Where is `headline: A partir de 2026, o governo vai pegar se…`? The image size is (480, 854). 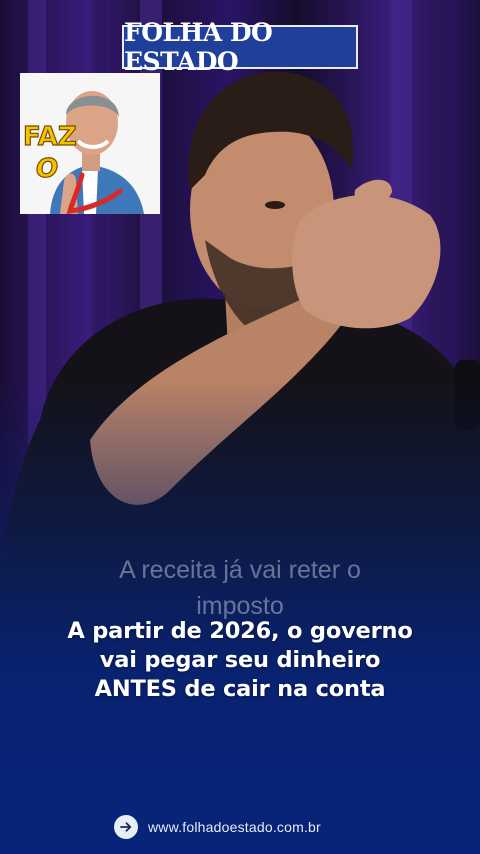 headline: A partir de 2026, o governo vai pegar se… is located at coordinates (240, 660).